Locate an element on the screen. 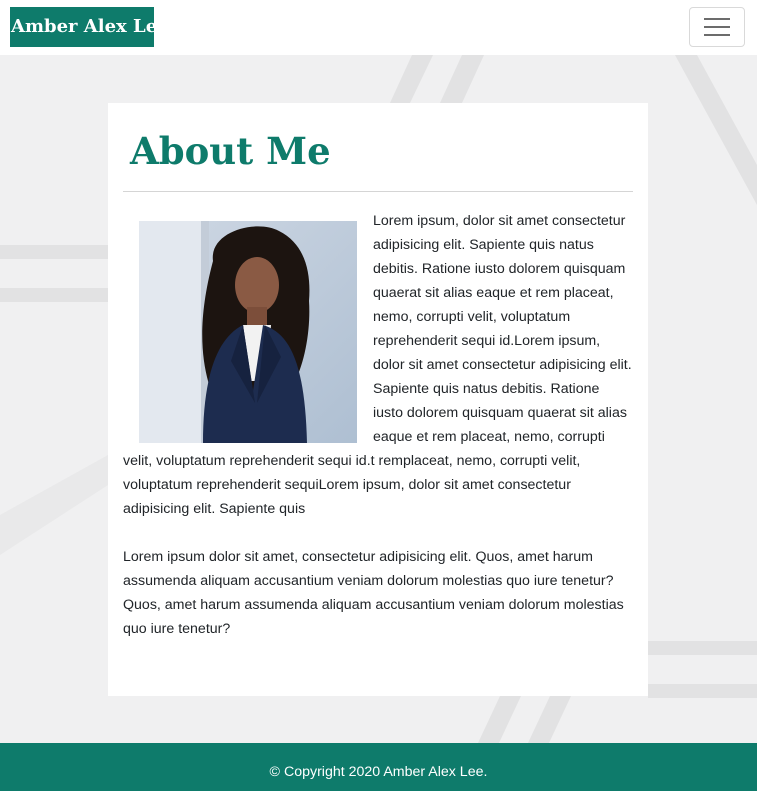 Image resolution: width=757 pixels, height=791 pixels. hamburger-menu-icon is located at coordinates (717, 27).